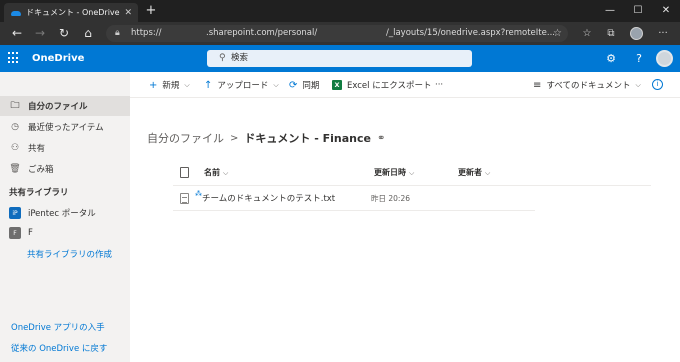 This screenshot has height=362, width=680. What do you see at coordinates (62, 214) in the screenshot?
I see `library-label: iPentec ポータル` at bounding box center [62, 214].